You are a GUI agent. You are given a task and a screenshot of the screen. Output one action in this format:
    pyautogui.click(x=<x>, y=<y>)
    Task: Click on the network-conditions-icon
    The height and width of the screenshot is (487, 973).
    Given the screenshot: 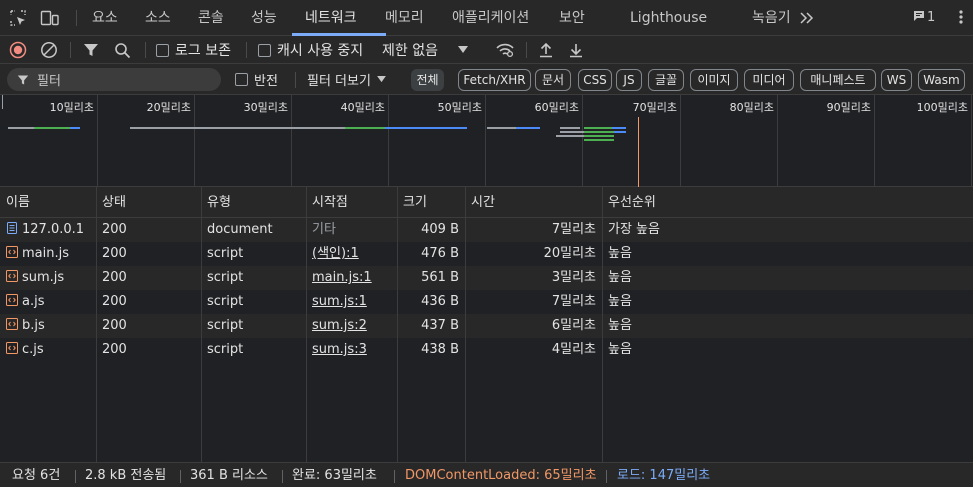 What is the action you would take?
    pyautogui.click(x=505, y=50)
    